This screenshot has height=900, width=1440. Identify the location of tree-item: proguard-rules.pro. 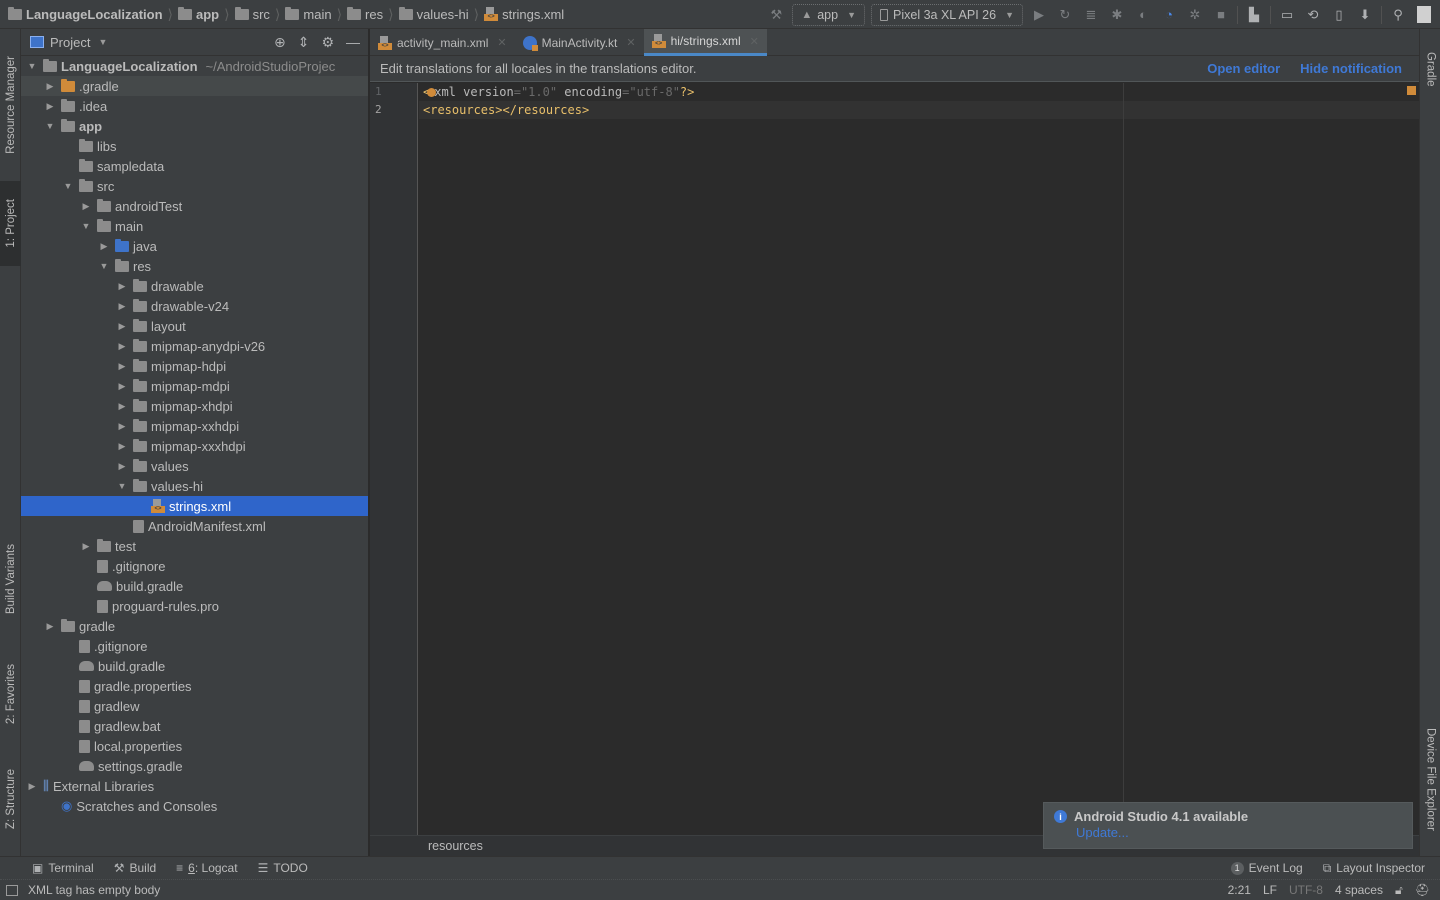
(194, 606).